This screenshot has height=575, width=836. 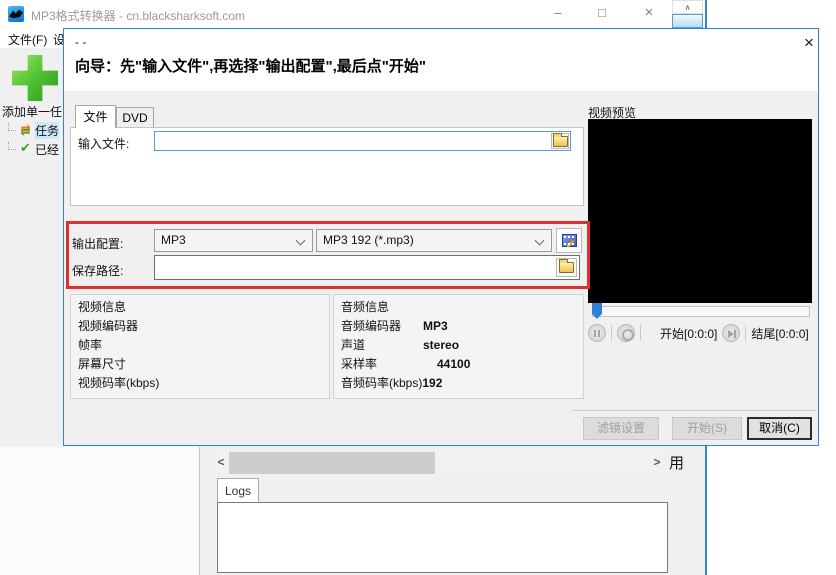 I want to click on start-button: 开始(S), so click(x=707, y=428).